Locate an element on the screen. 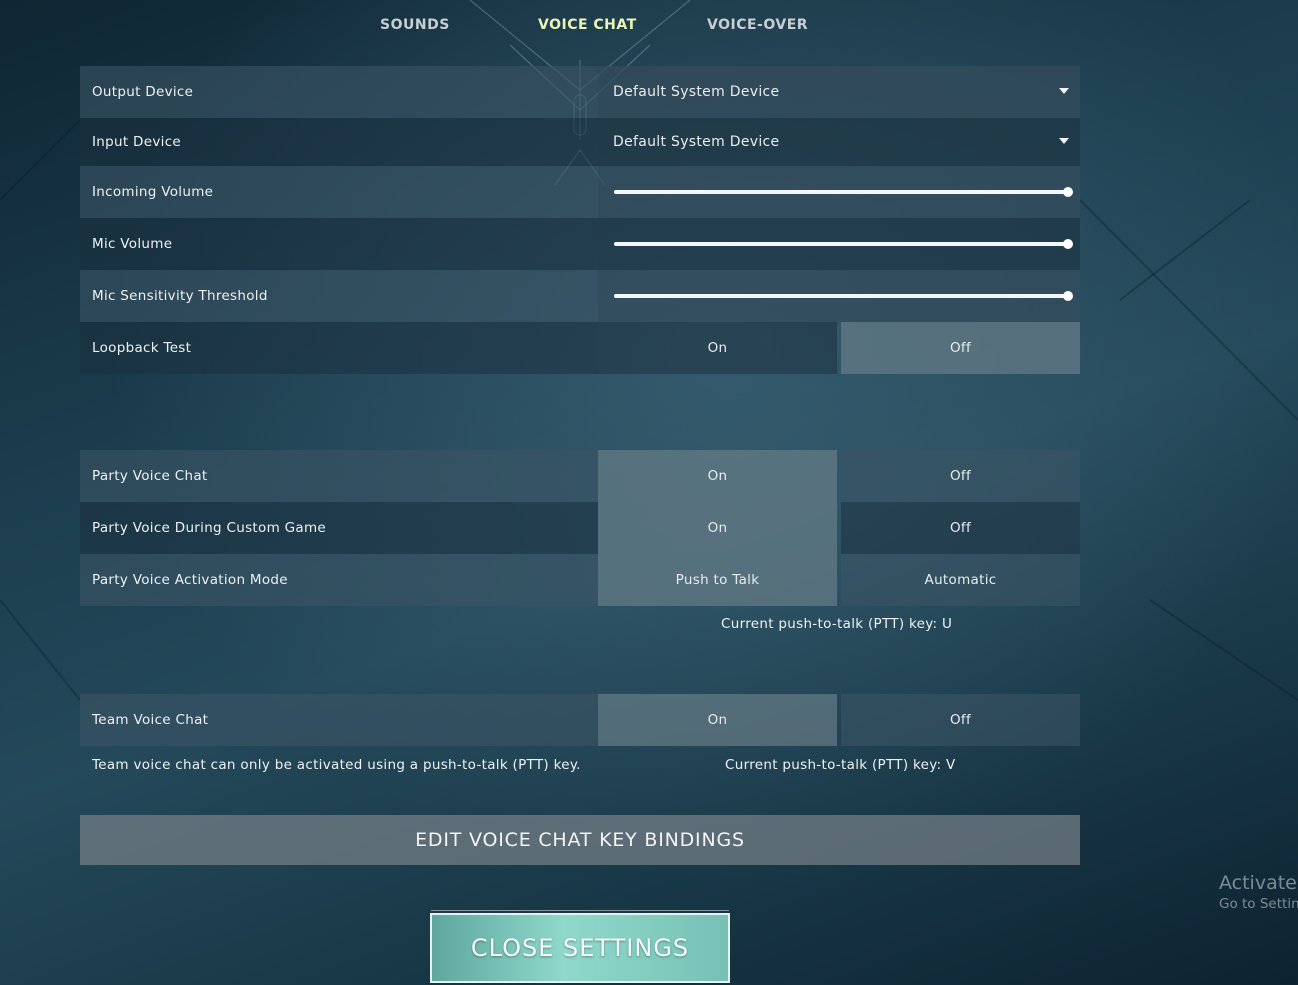 The height and width of the screenshot is (985, 1298). loopback-on-option: On is located at coordinates (717, 348).